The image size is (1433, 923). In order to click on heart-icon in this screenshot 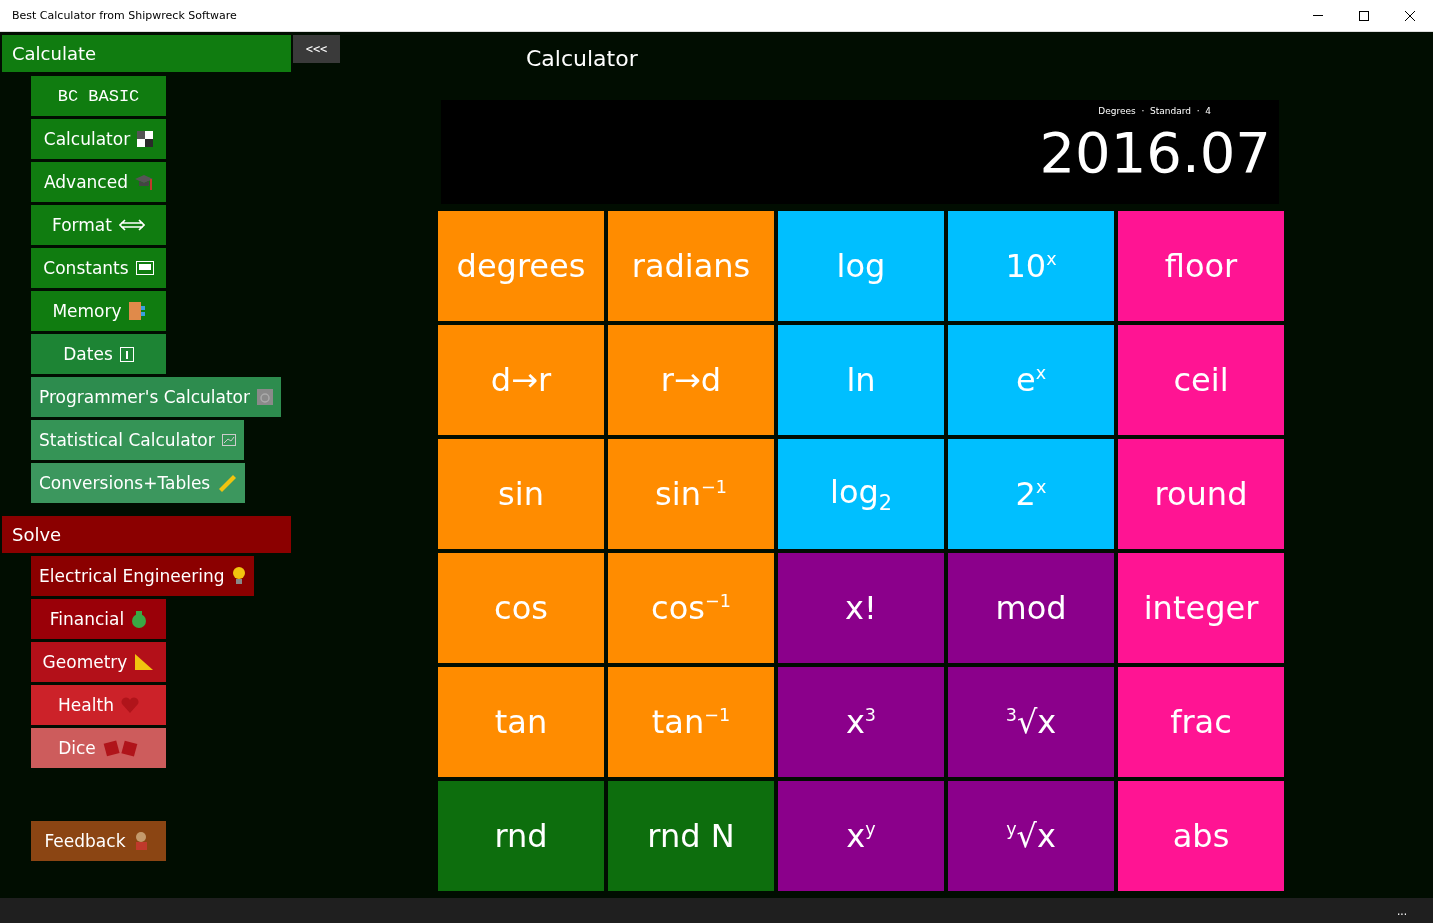, I will do `click(129, 705)`.